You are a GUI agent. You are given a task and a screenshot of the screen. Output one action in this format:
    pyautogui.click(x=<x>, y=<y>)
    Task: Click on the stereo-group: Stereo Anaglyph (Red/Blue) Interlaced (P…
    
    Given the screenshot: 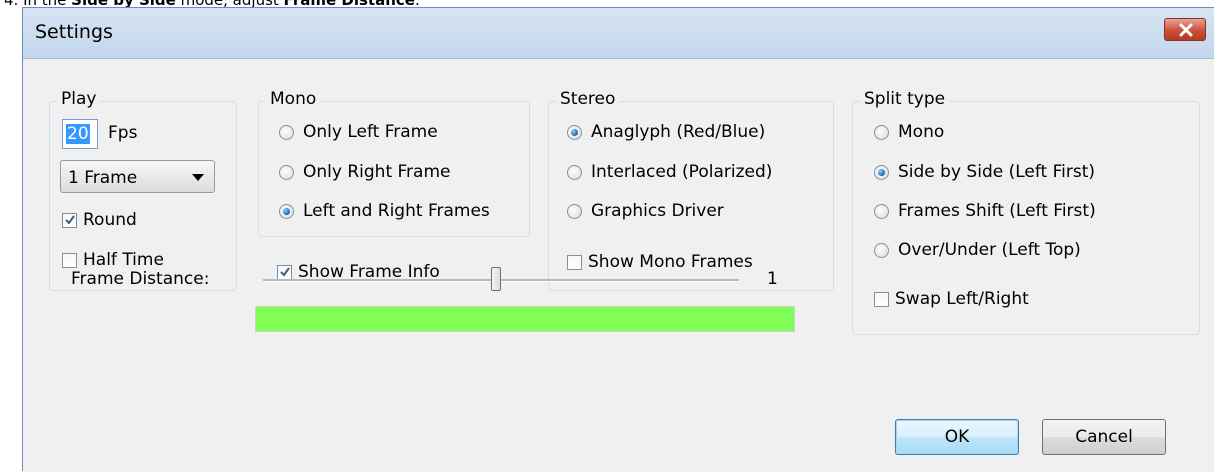 What is the action you would take?
    pyautogui.click(x=691, y=190)
    